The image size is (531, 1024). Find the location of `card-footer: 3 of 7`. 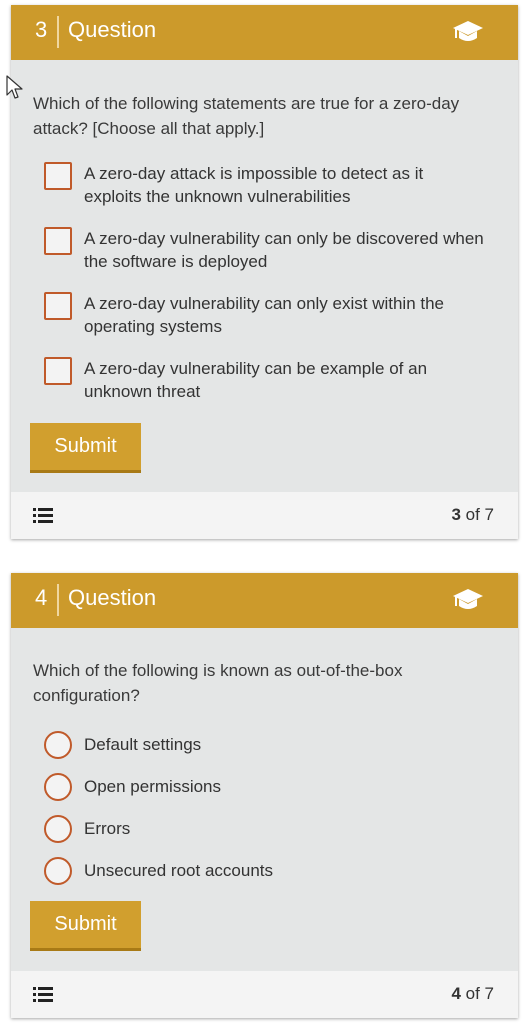

card-footer: 3 of 7 is located at coordinates (264, 515).